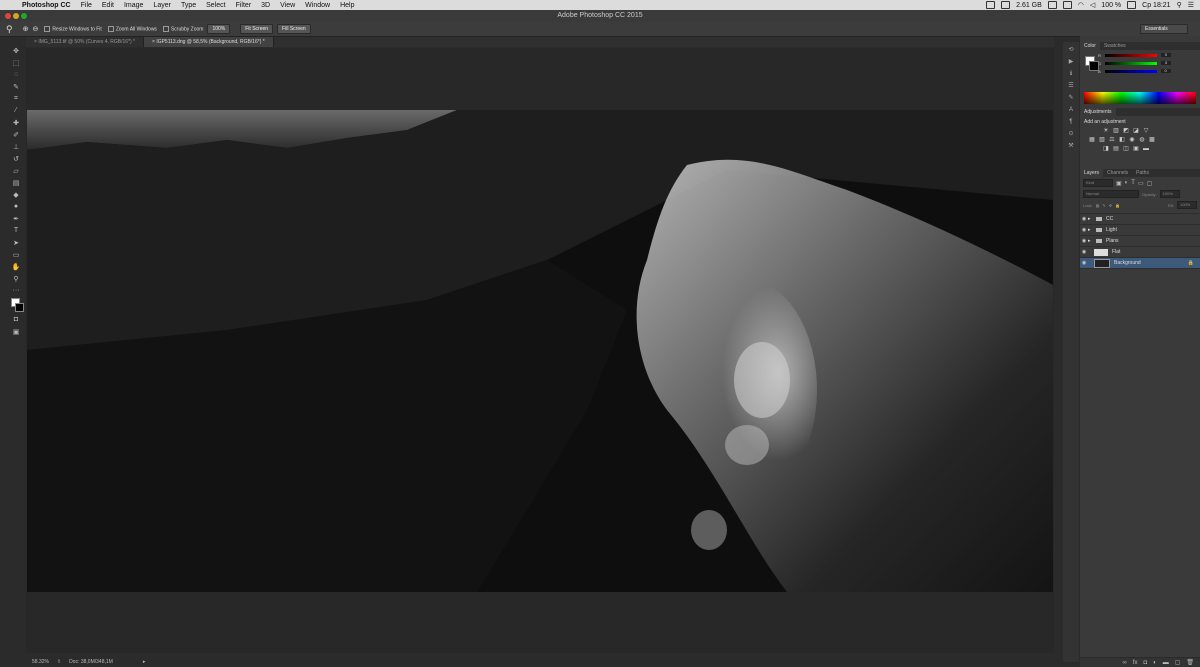 The height and width of the screenshot is (667, 1200). Describe the element at coordinates (1071, 49) in the screenshot. I see `history-panel-icon: ⟲` at that location.